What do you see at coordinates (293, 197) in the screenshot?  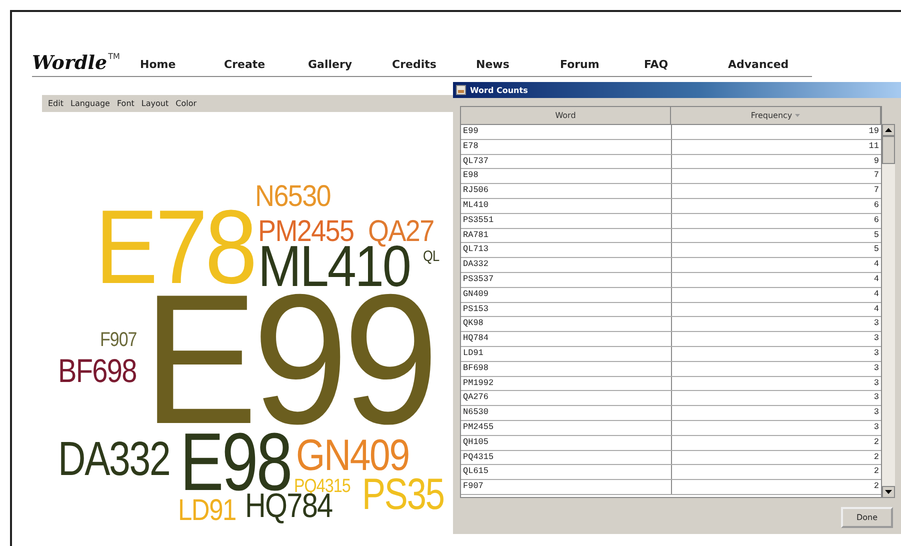 I see `cloud-word: N6530` at bounding box center [293, 197].